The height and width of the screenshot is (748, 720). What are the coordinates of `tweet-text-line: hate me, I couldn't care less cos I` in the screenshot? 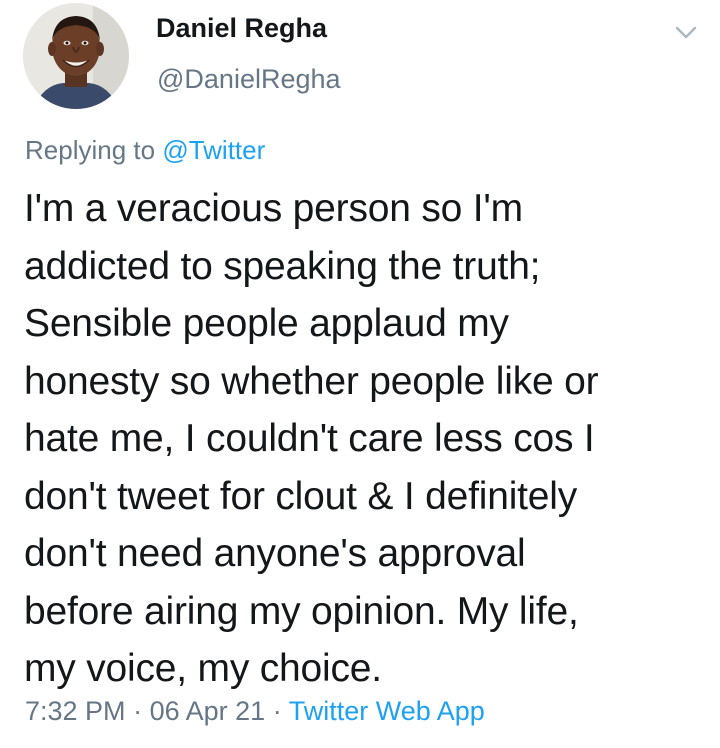 It's located at (309, 438).